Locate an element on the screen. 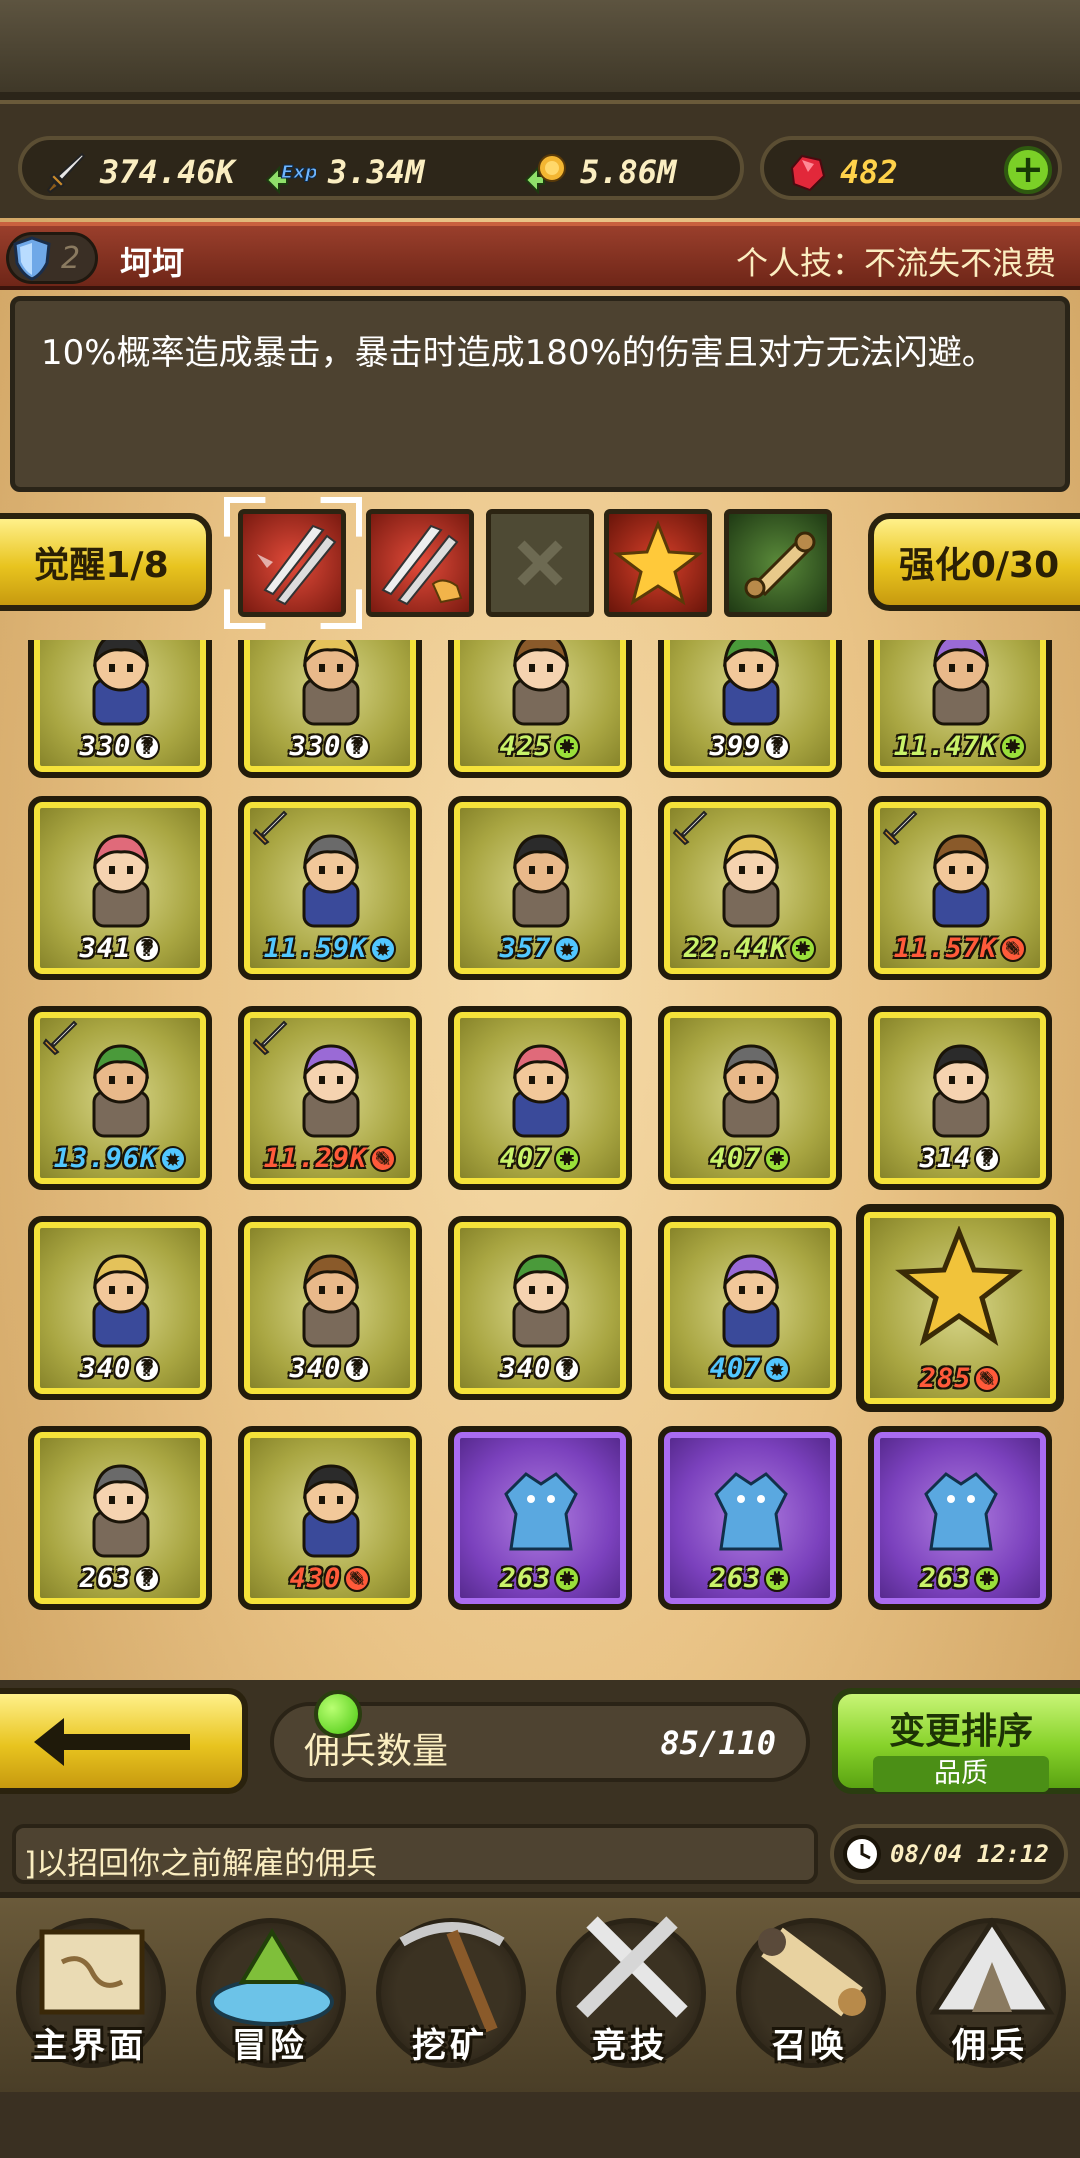  mercenary-card: 11.59K ★ is located at coordinates (330, 888).